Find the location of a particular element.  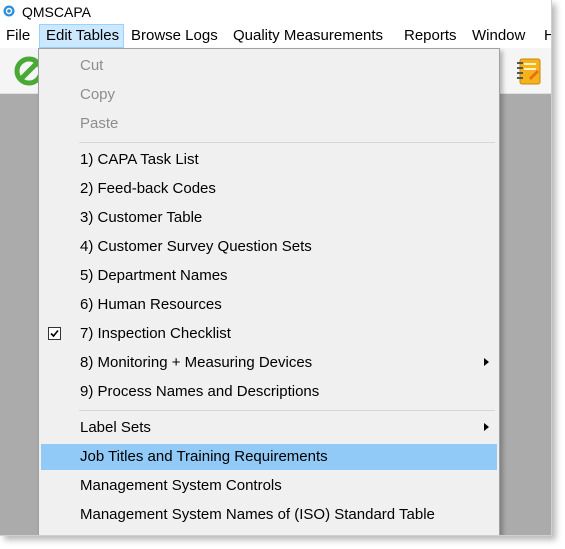

menu-item-customer-survey-question-sets: 4) Customer Survey Question Sets is located at coordinates (269, 247).